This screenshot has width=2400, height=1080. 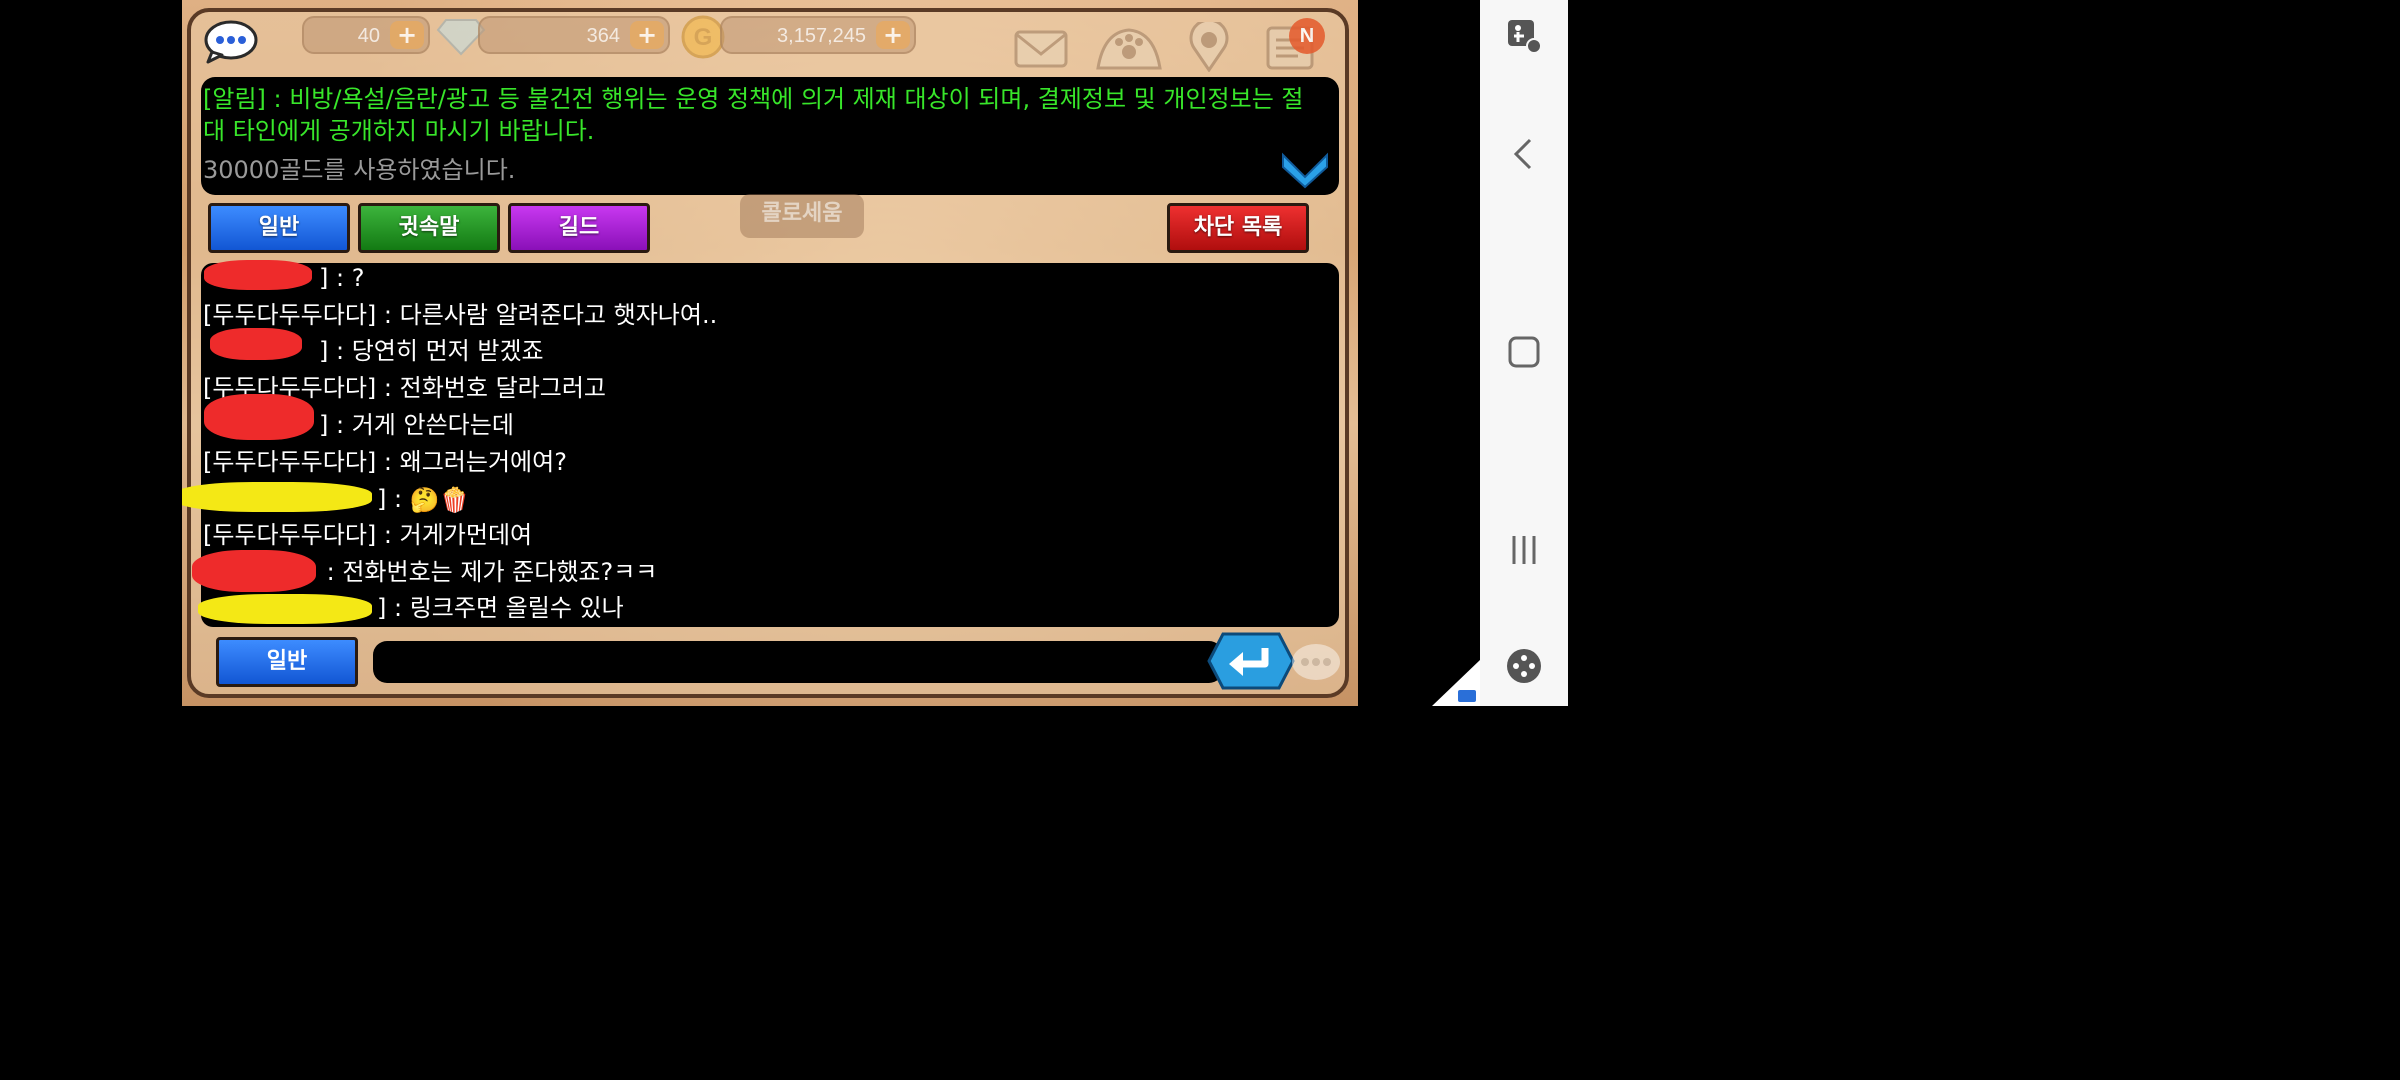 I want to click on chat-message: [두두다두두다다] : 왜그러는거에여?, so click(x=385, y=462).